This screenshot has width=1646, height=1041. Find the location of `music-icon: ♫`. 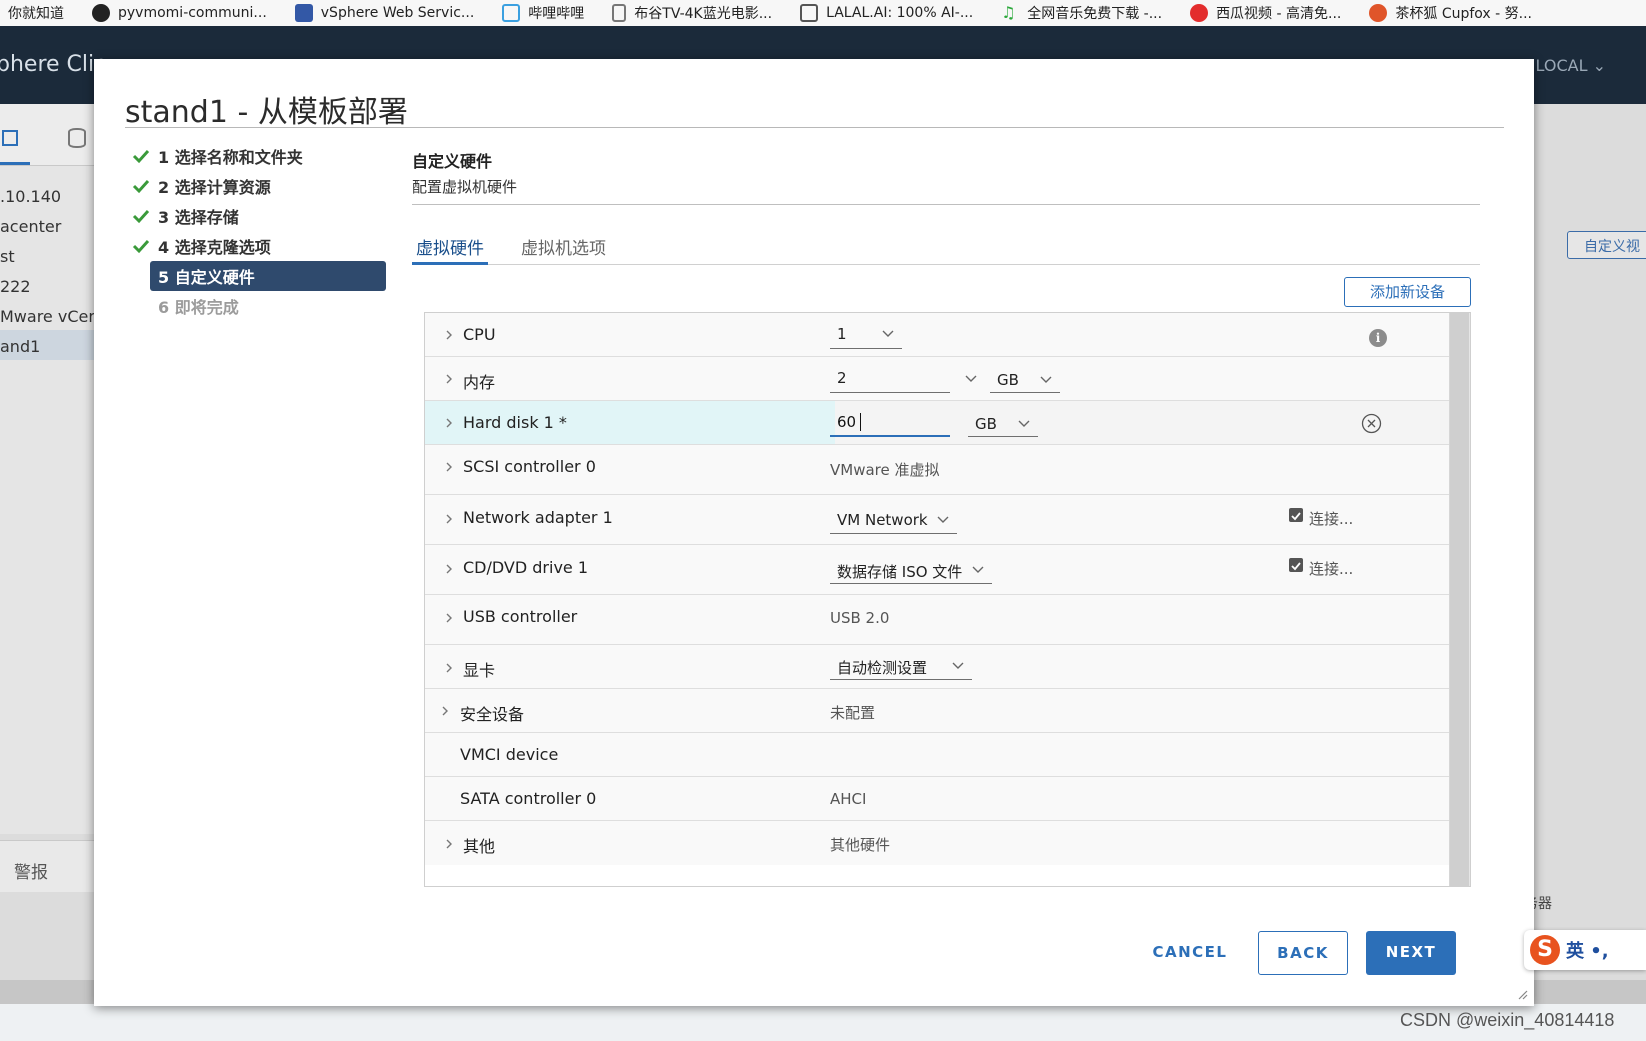

music-icon: ♫ is located at coordinates (1008, 12).